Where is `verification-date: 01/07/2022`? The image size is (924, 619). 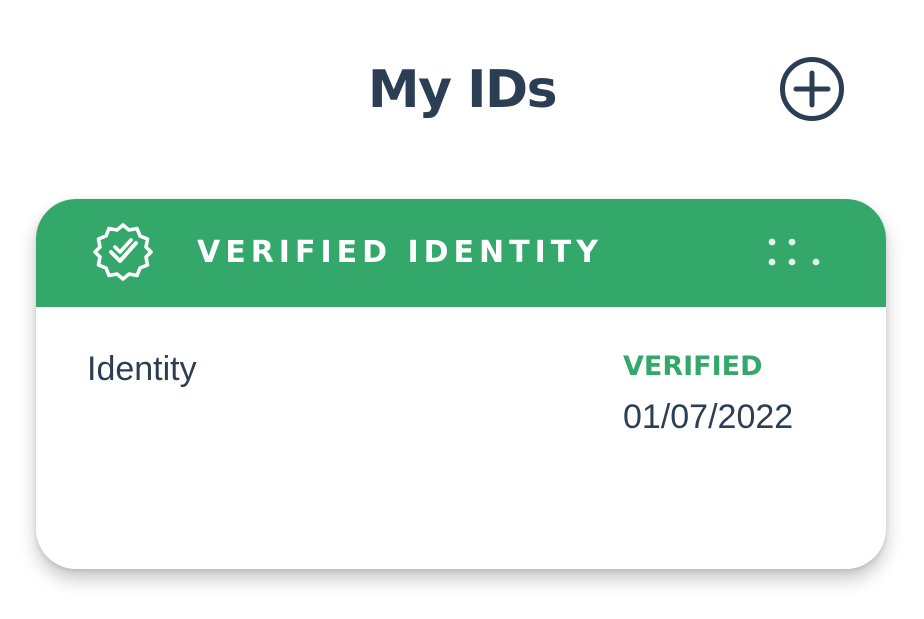
verification-date: 01/07/2022 is located at coordinates (708, 417).